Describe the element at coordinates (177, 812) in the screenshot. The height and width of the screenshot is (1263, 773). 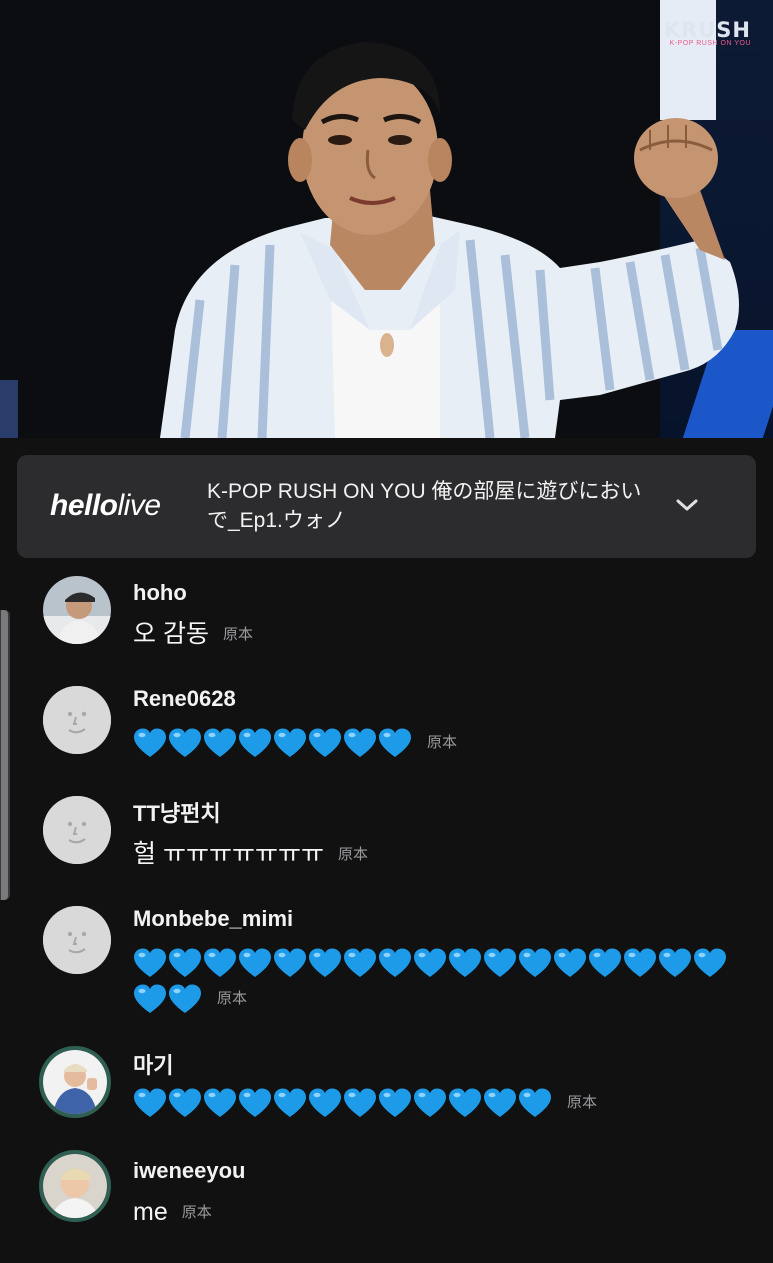
I see `username: TT냥펀치` at that location.